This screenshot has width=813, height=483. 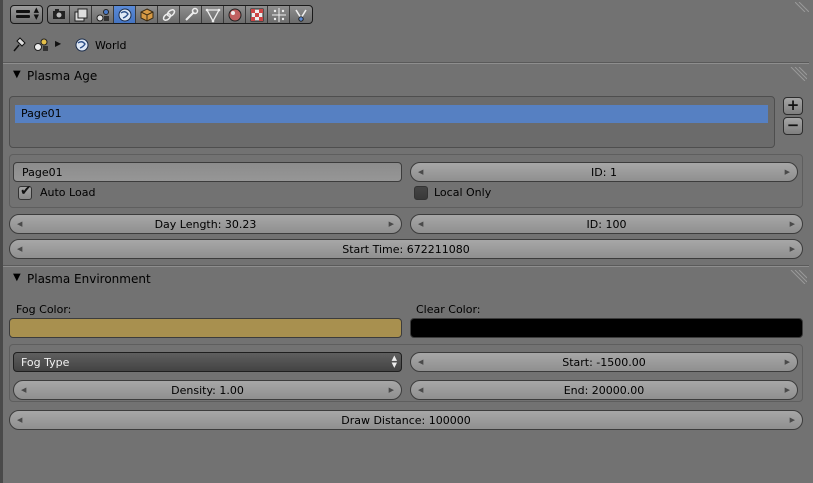 I want to click on start-time-field: ◀ Start Time: 672211080 ▶, so click(x=406, y=249).